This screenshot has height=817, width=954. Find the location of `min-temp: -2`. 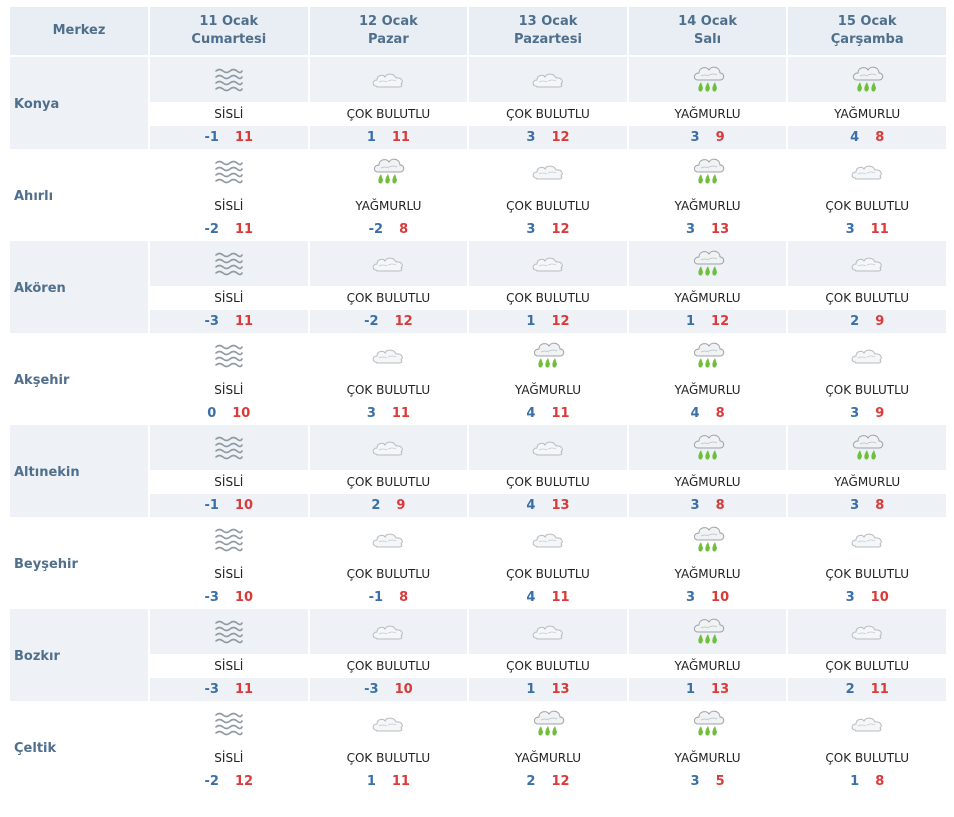

min-temp: -2 is located at coordinates (371, 321).